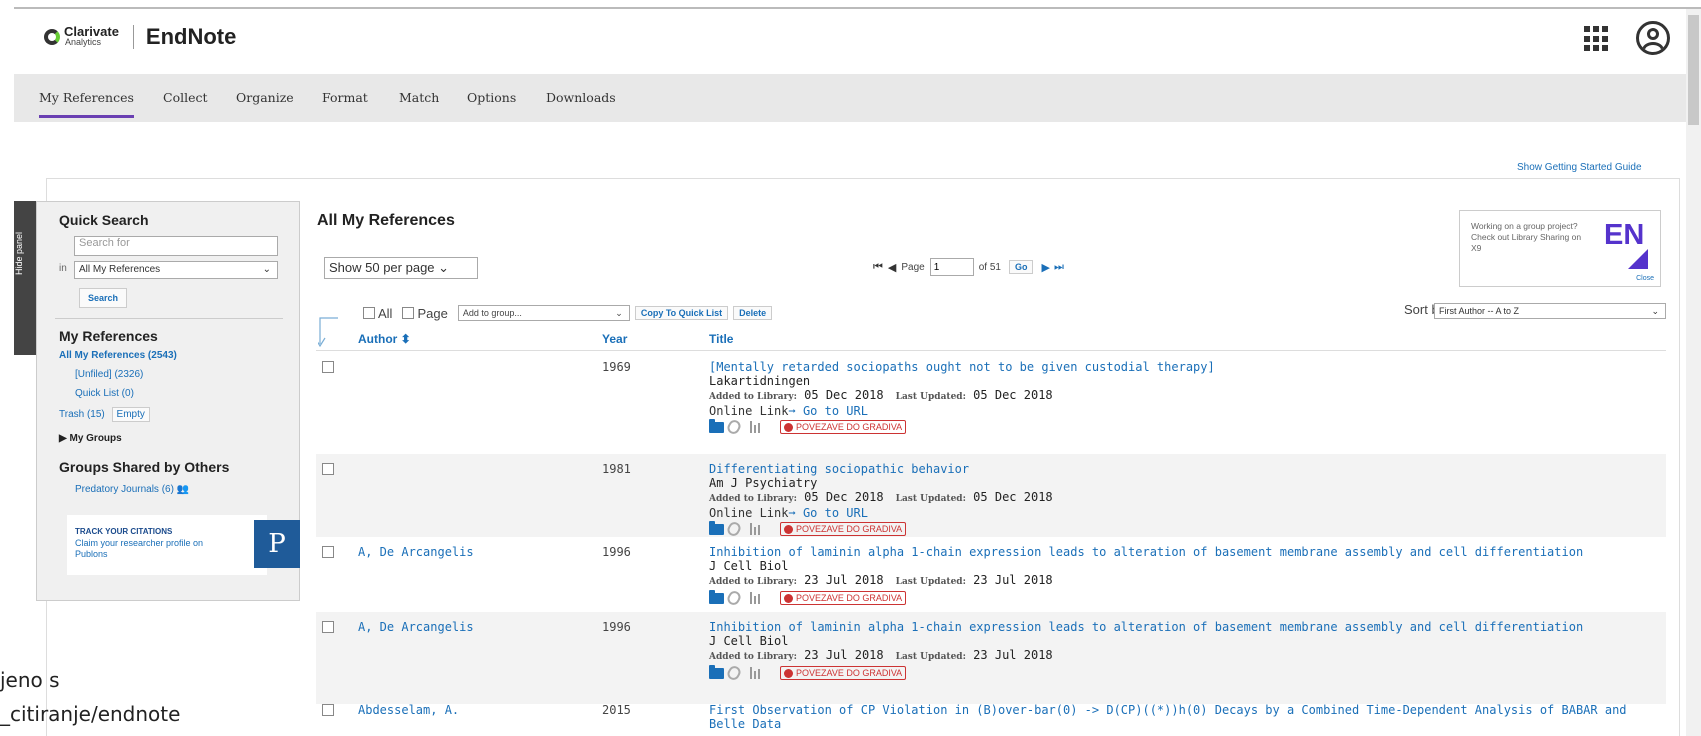 The height and width of the screenshot is (736, 1701). What do you see at coordinates (1045, 267) in the screenshot?
I see `next-page-icon: ▶` at bounding box center [1045, 267].